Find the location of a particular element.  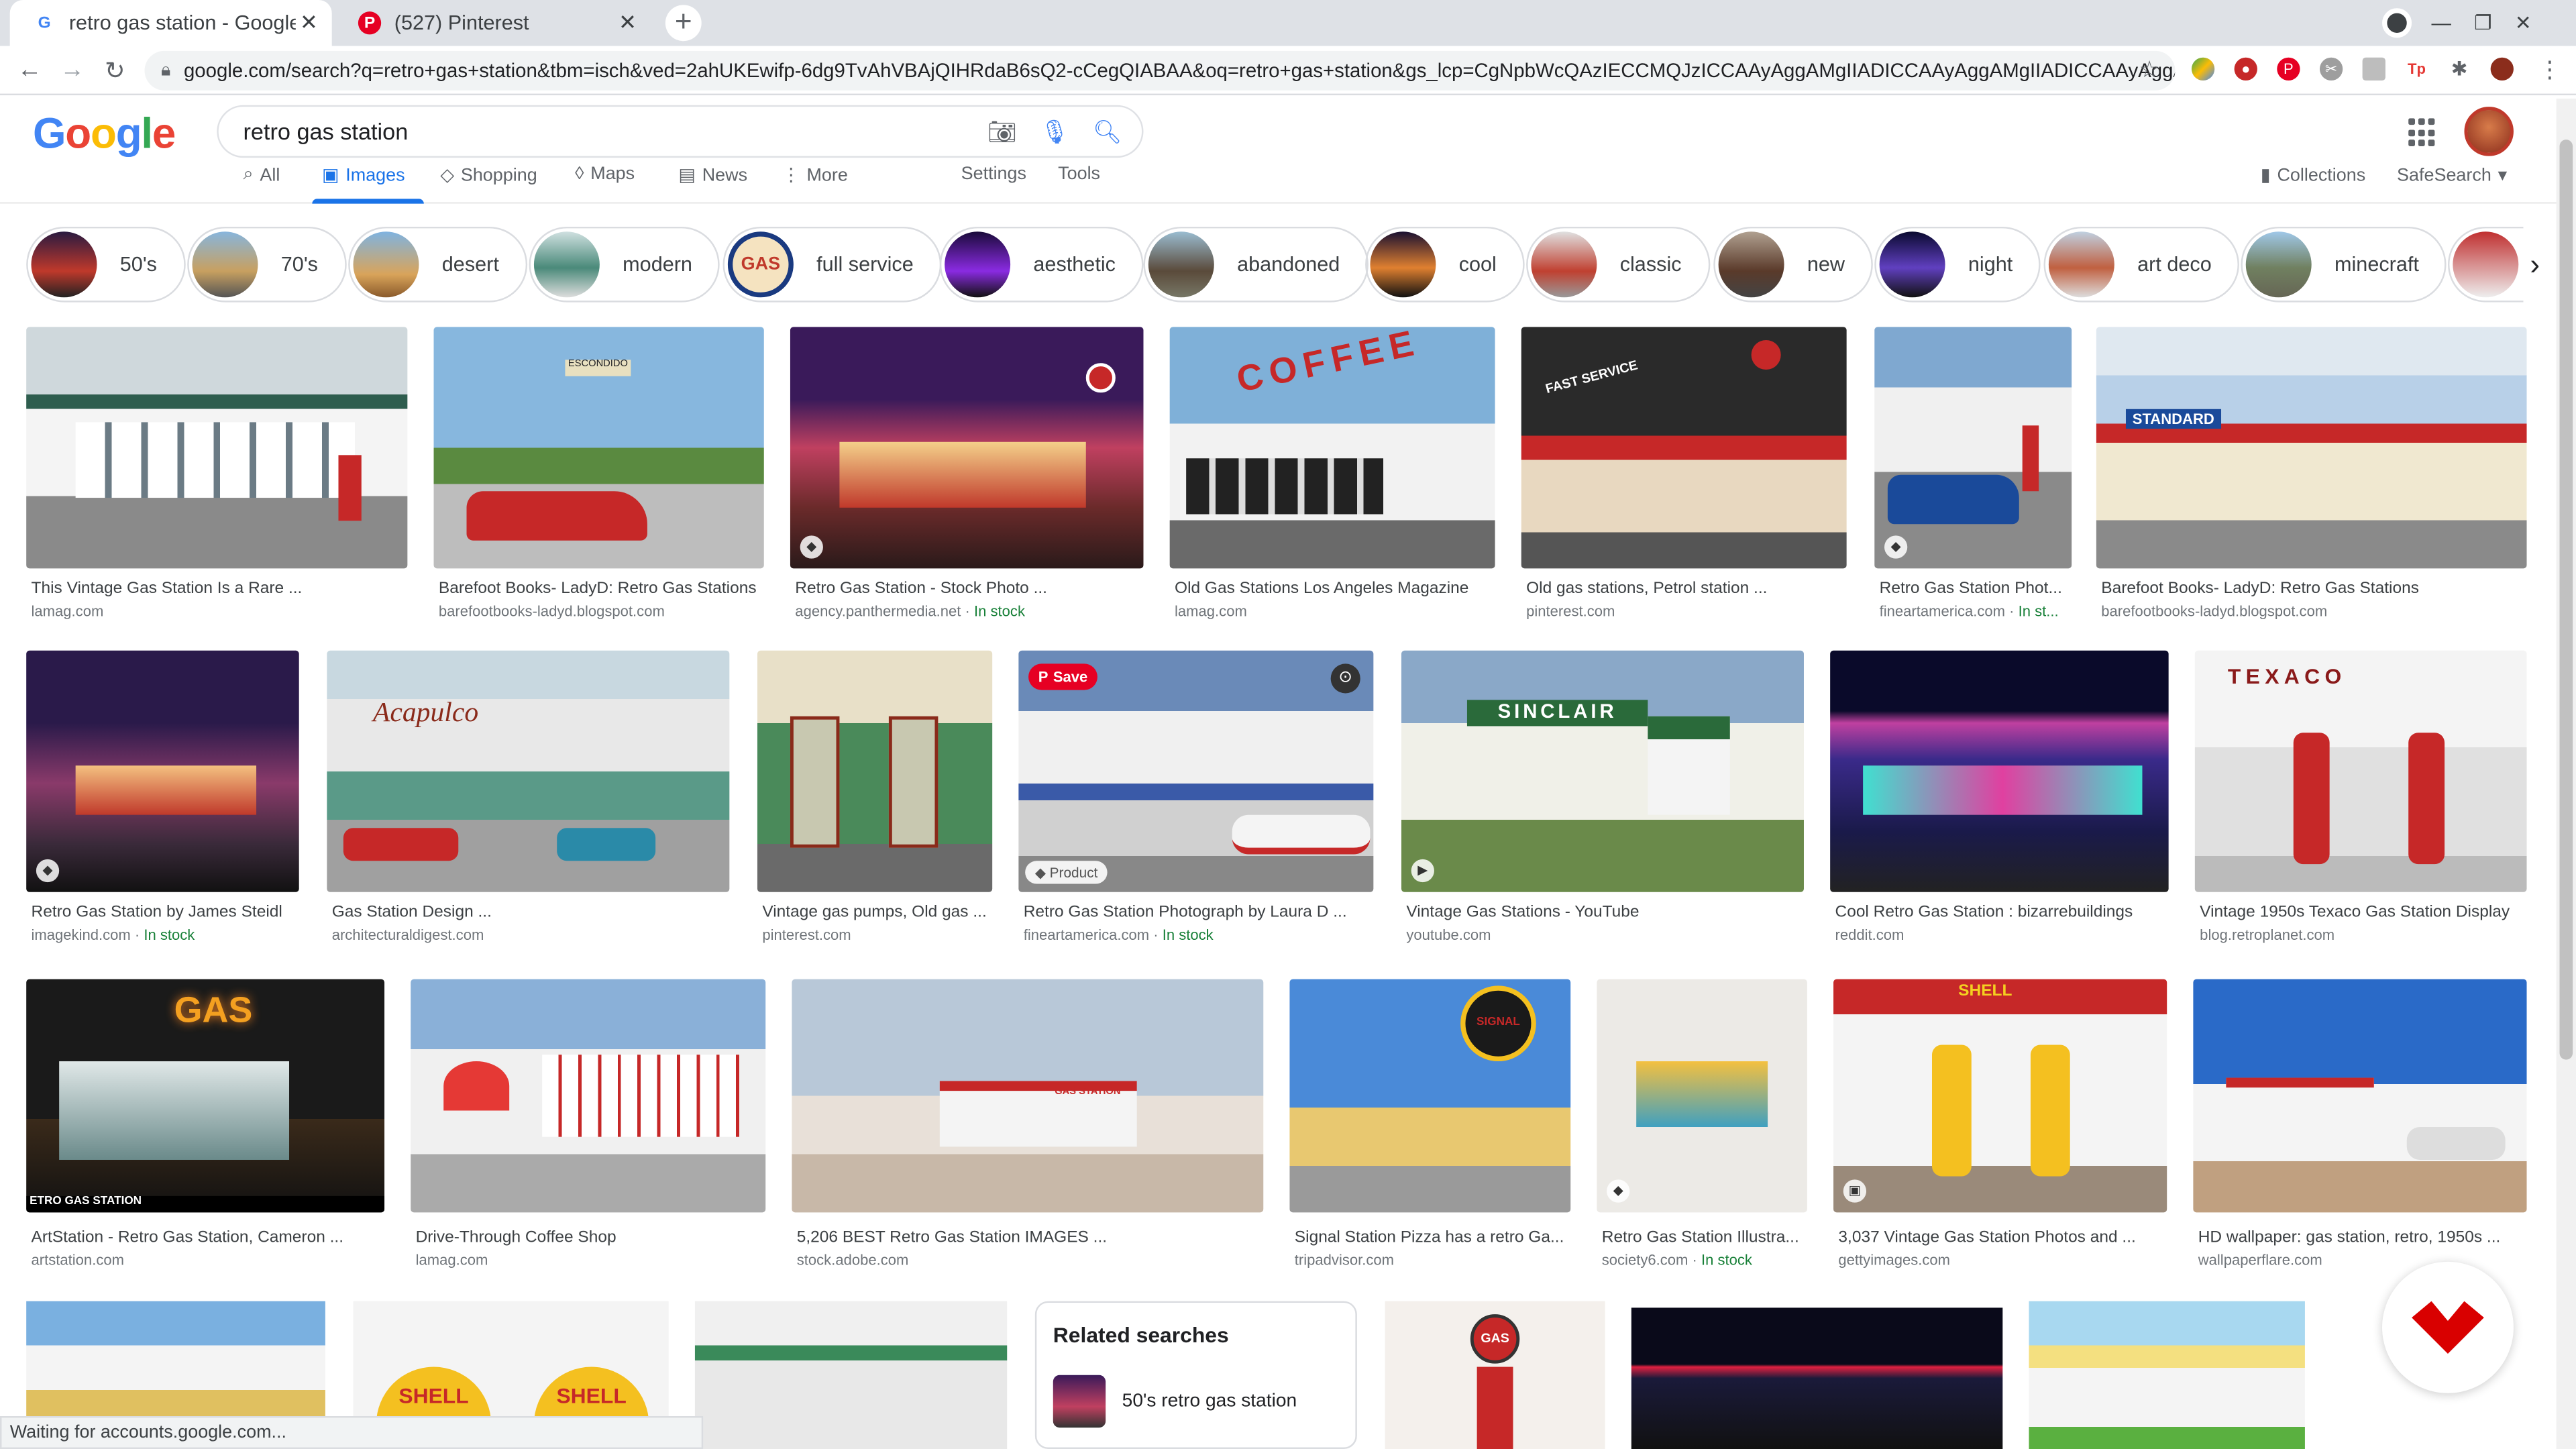

forward-icon: → is located at coordinates (72, 70).